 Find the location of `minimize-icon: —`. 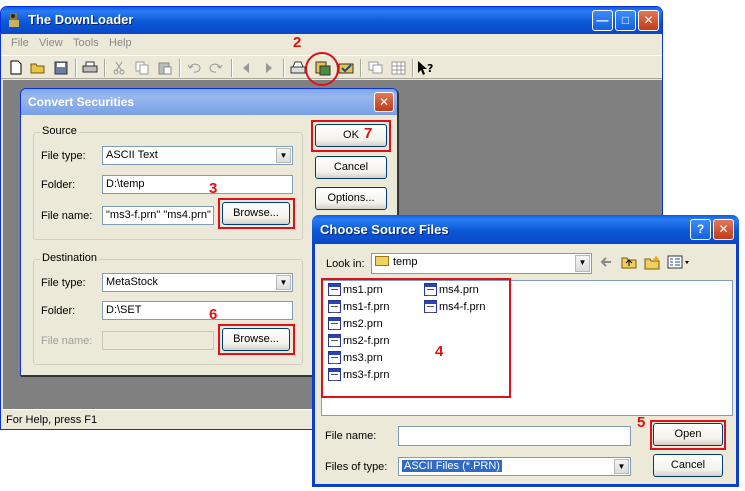

minimize-icon: — is located at coordinates (602, 20).